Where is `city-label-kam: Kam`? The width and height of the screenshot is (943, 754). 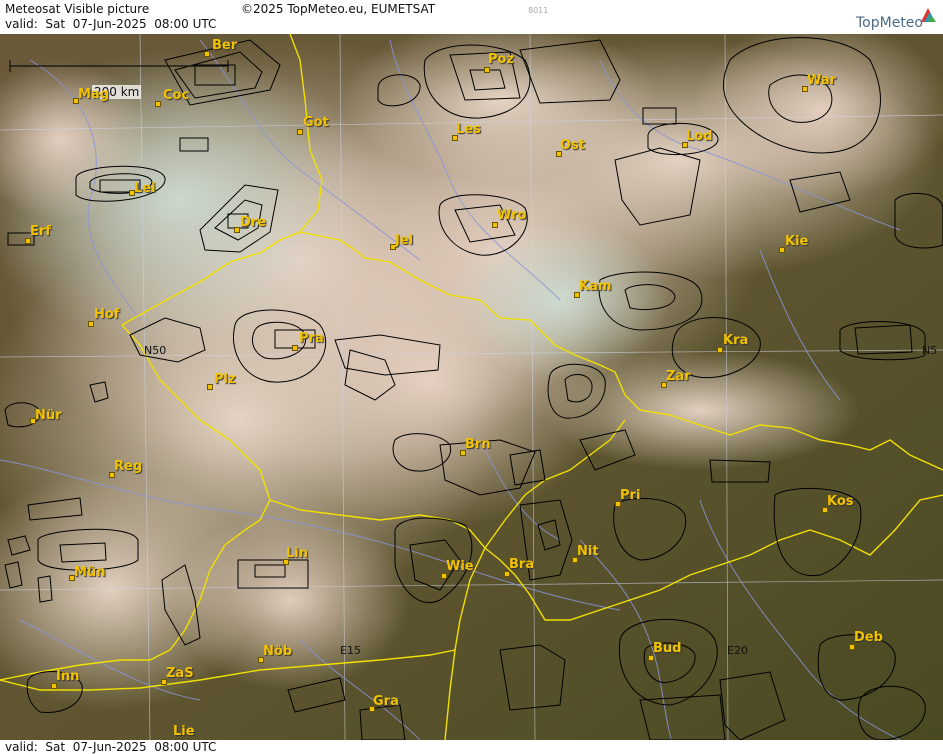 city-label-kam: Kam is located at coordinates (595, 286).